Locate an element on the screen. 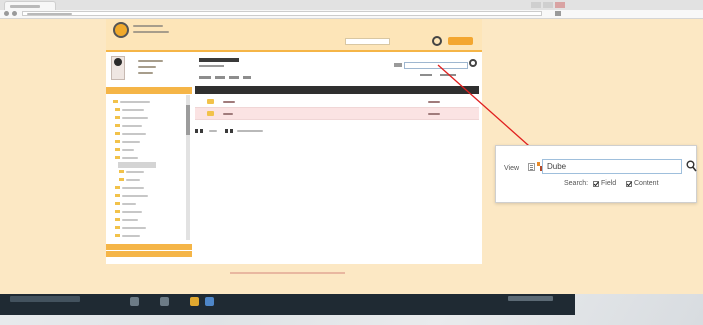  page-title is located at coordinates (219, 60).